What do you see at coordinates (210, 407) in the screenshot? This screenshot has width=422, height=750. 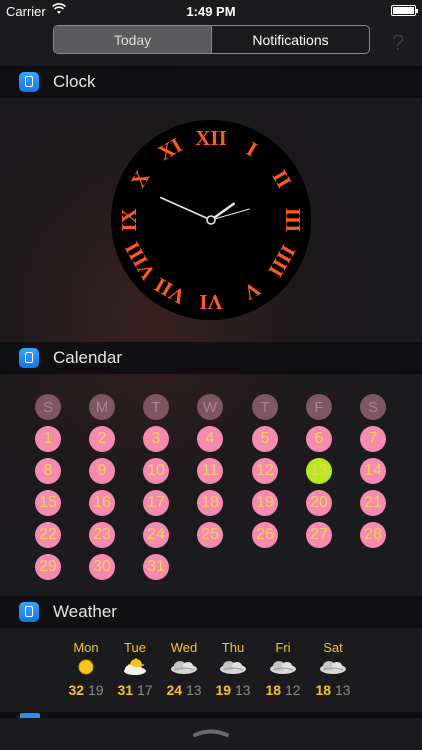 I see `weekday-label: W` at bounding box center [210, 407].